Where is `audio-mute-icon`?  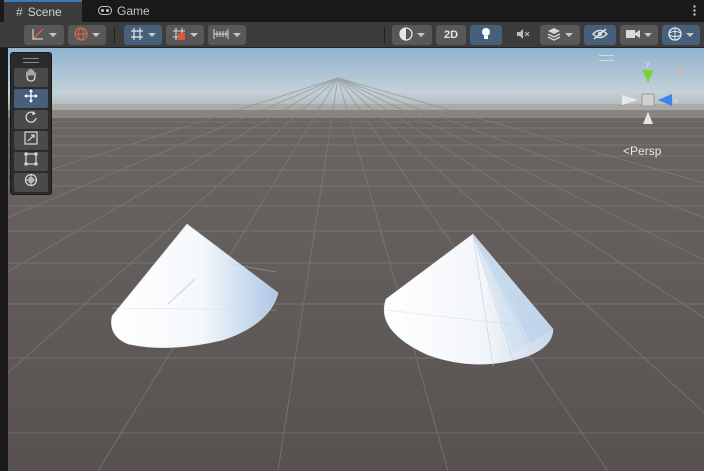
audio-mute-icon is located at coordinates (523, 35).